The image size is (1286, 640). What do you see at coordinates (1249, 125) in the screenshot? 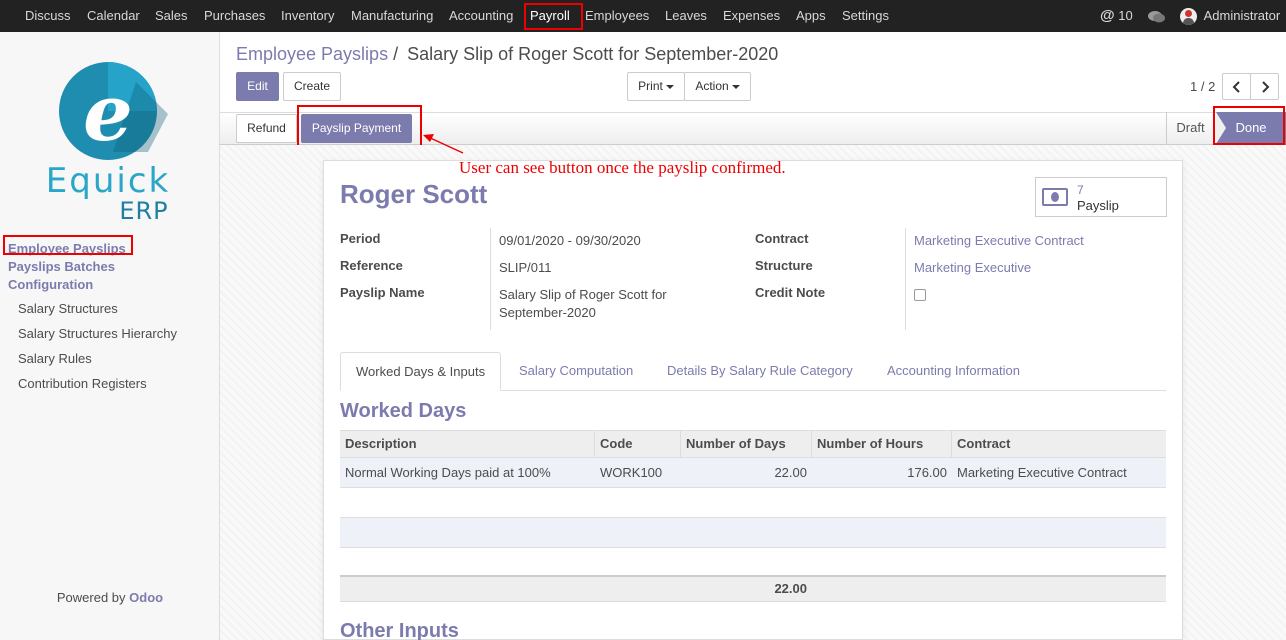
I see `done-highlight-box` at bounding box center [1249, 125].